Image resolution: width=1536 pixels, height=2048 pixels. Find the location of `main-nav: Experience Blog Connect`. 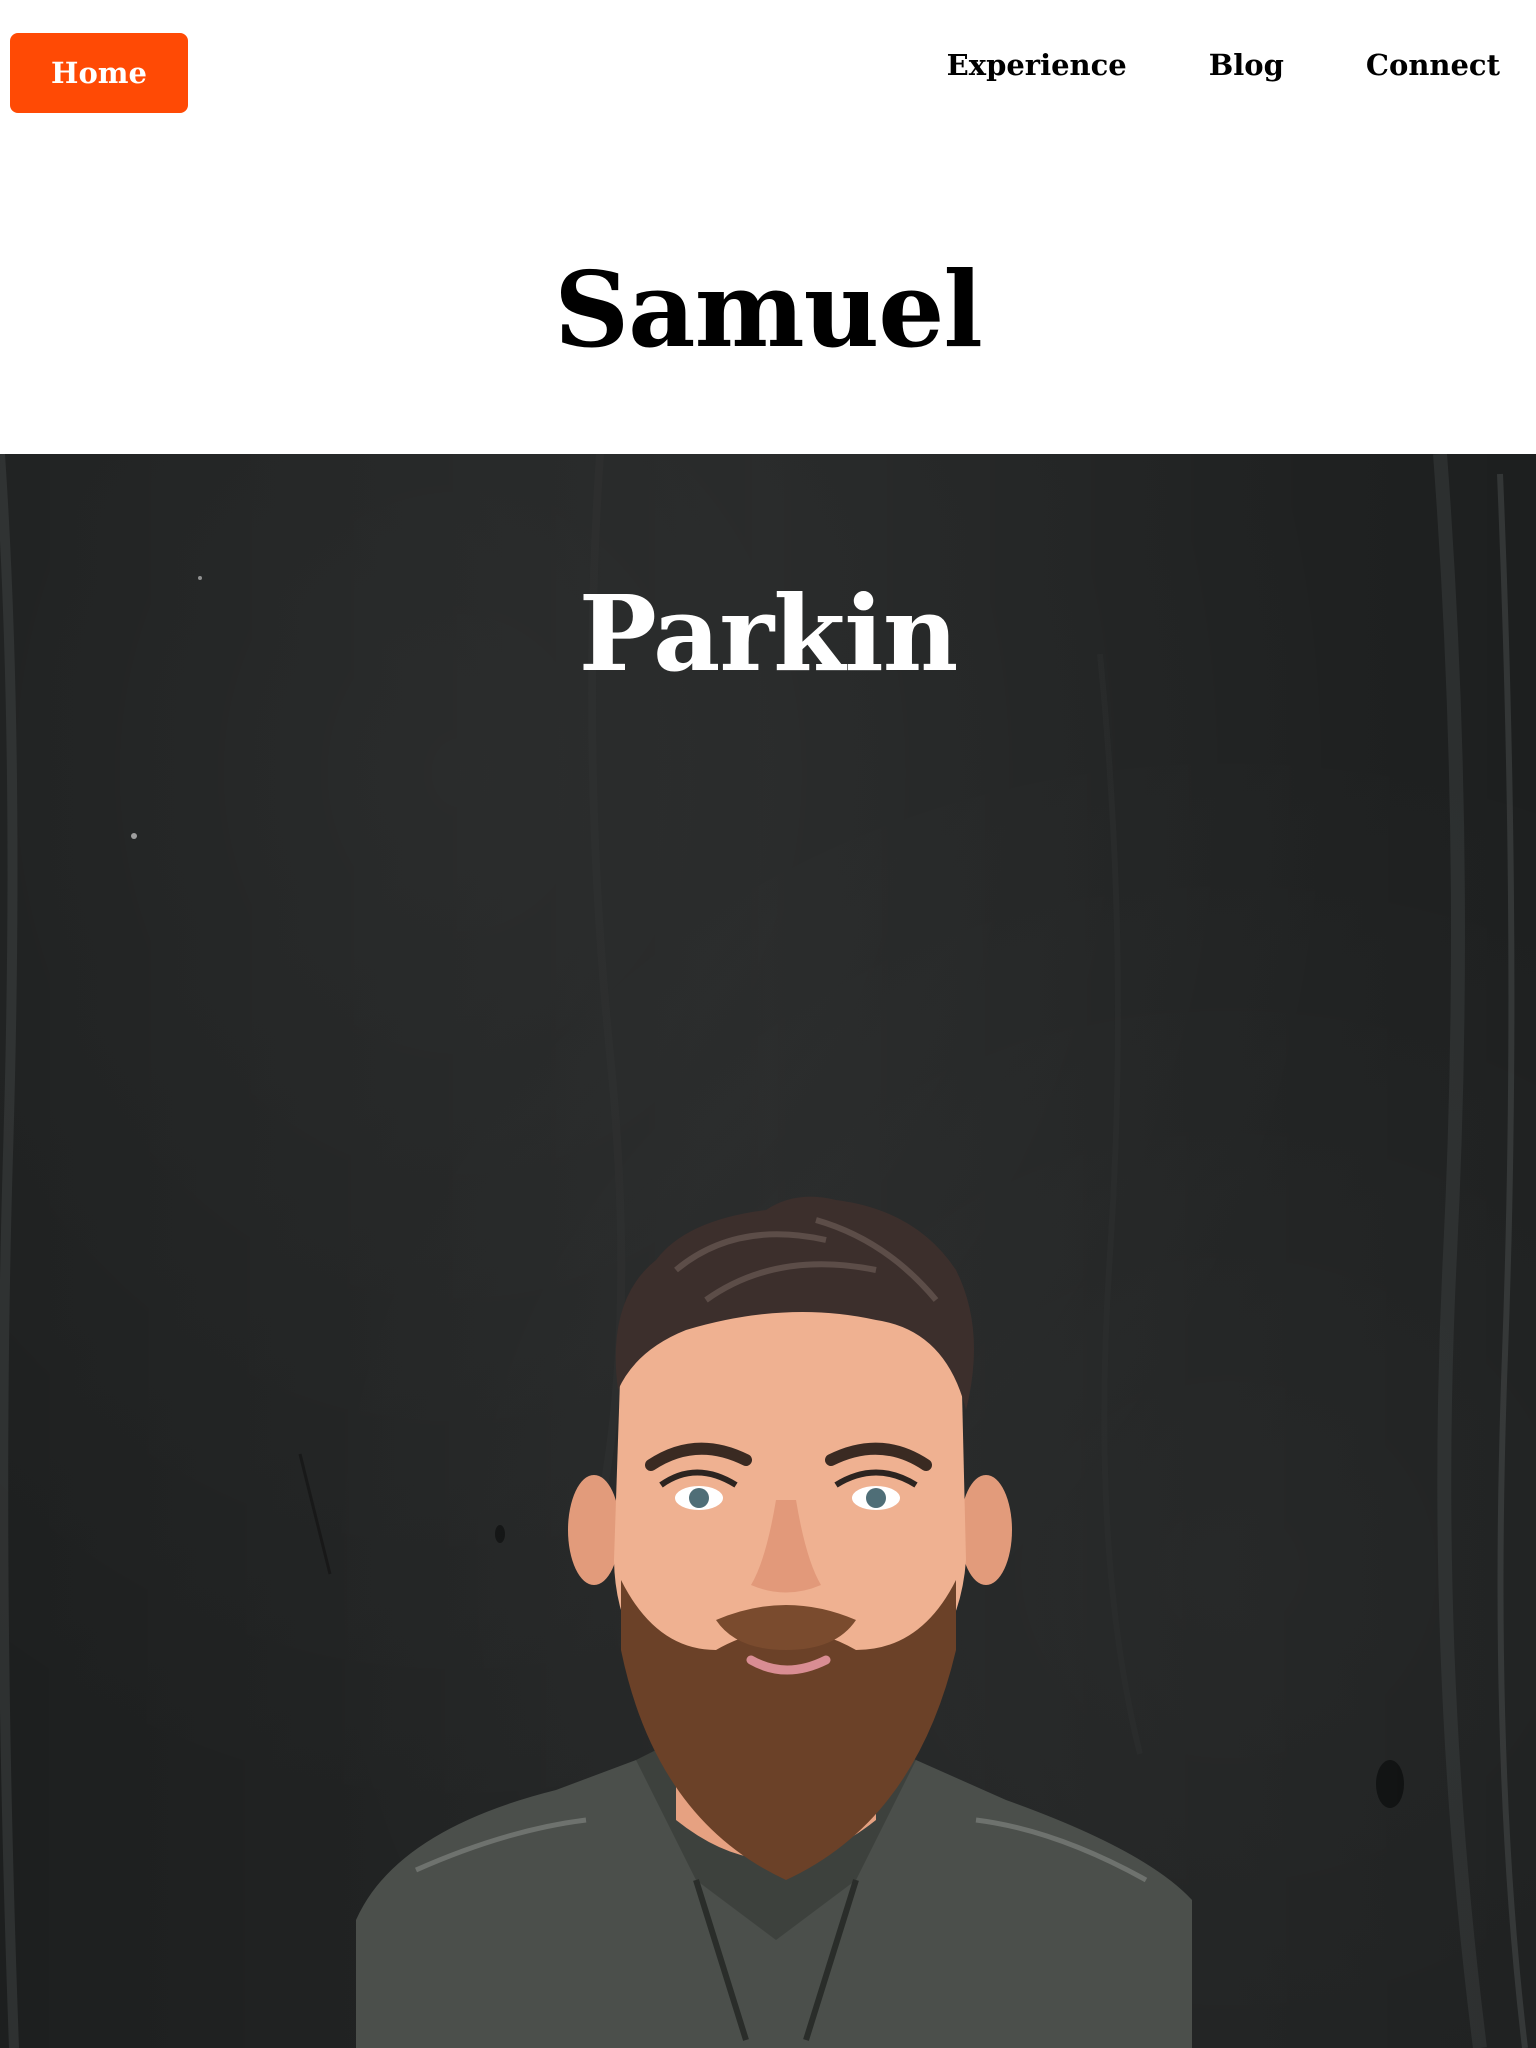

main-nav: Experience Blog Connect is located at coordinates (1223, 65).